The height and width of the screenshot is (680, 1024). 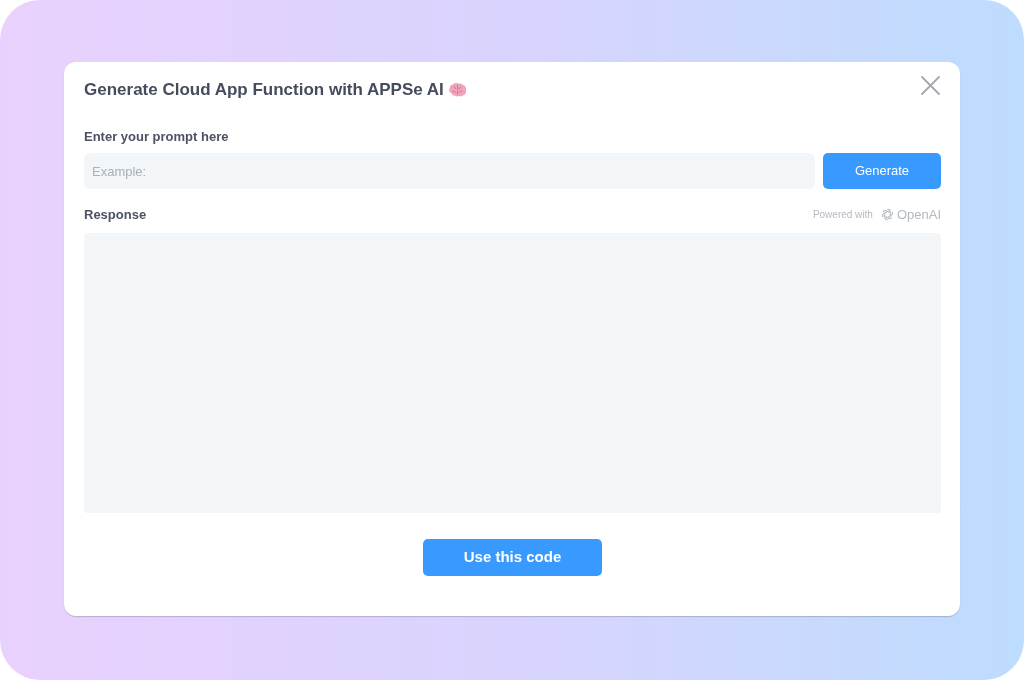 I want to click on use-code-button: Use this code, so click(x=512, y=557).